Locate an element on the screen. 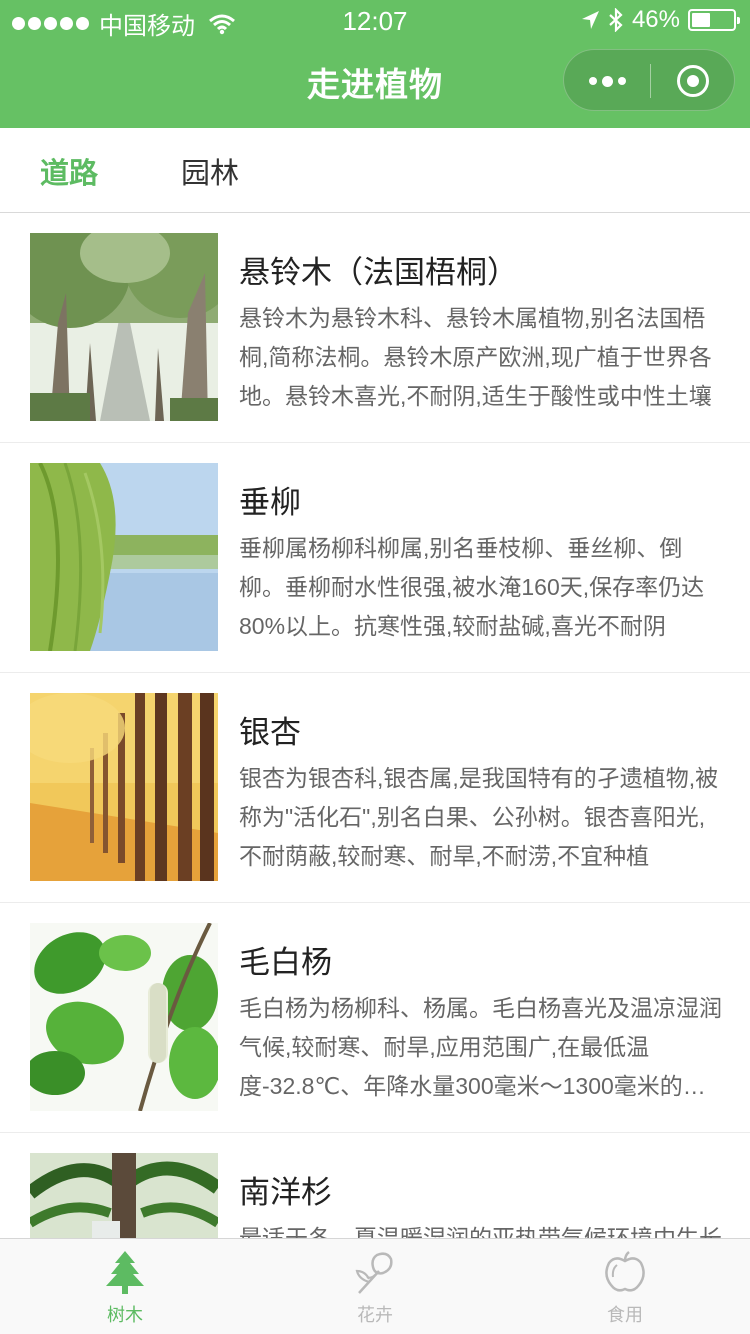 This screenshot has width=750, height=1334. tabbar-label: 花卉 is located at coordinates (375, 1315).